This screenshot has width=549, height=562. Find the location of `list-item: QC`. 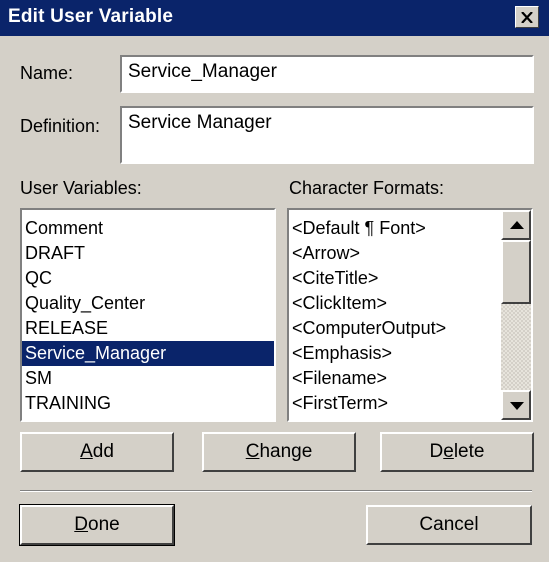

list-item: QC is located at coordinates (148, 278).